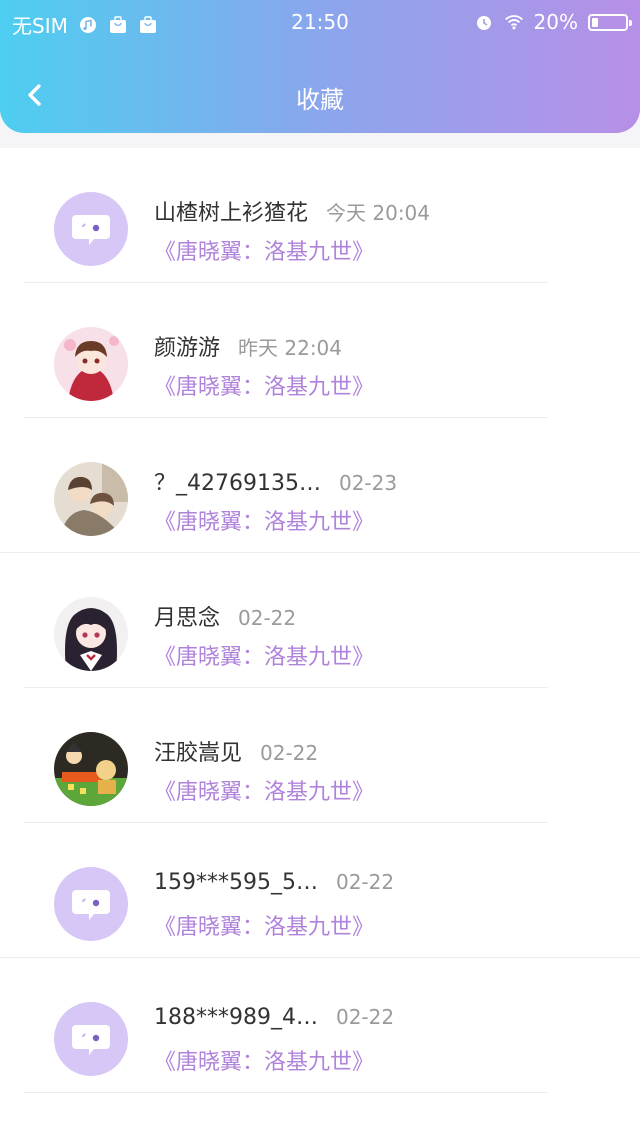 The image size is (640, 1138). Describe the element at coordinates (320, 1025) in the screenshot. I see `list-item: 188***989_4… 02-22 《唐晓翼：洛基九世》` at that location.